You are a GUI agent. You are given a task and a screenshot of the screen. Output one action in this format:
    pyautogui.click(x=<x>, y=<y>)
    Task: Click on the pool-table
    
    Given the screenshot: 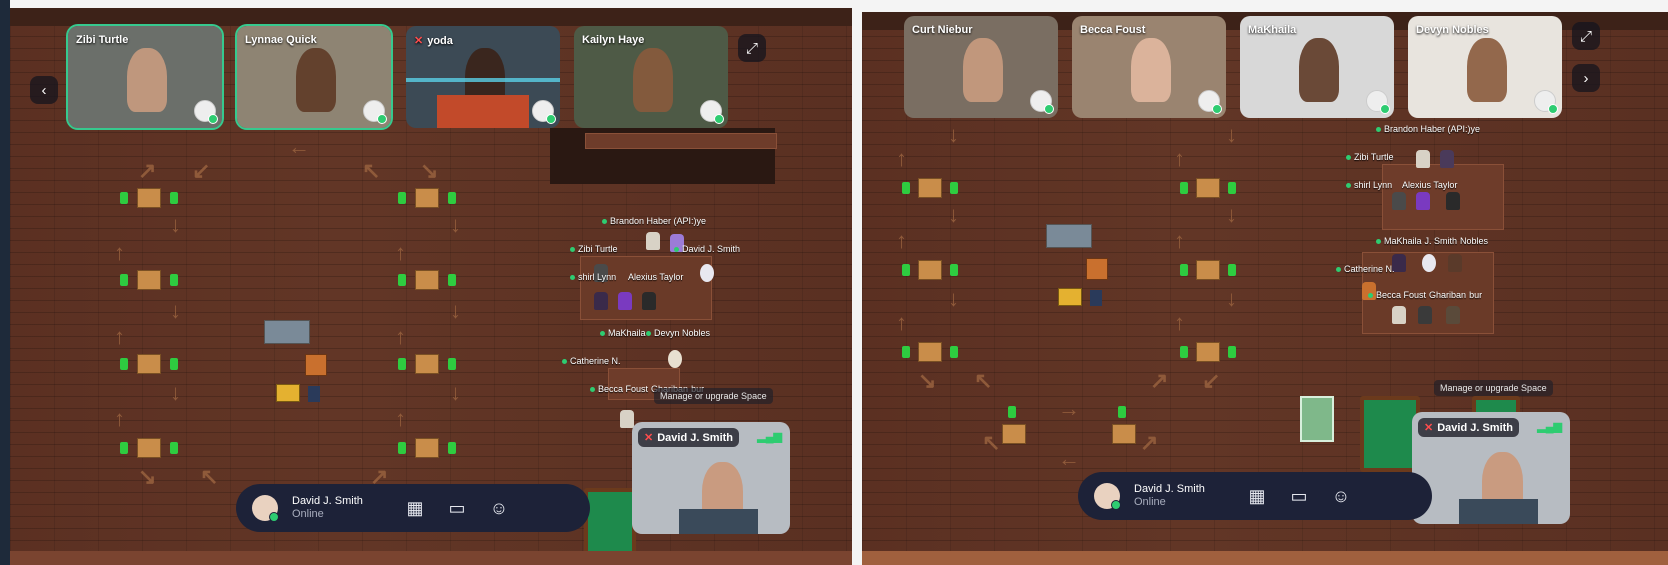 What is the action you would take?
    pyautogui.click(x=1390, y=434)
    